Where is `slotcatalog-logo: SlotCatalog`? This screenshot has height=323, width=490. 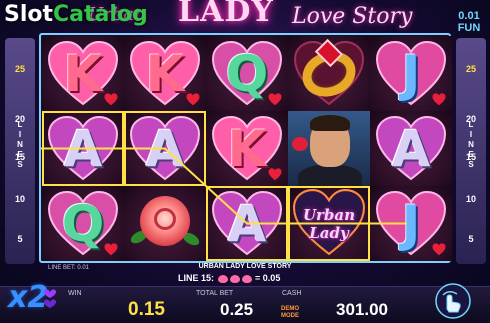 slotcatalog-logo: SlotCatalog is located at coordinates (76, 14).